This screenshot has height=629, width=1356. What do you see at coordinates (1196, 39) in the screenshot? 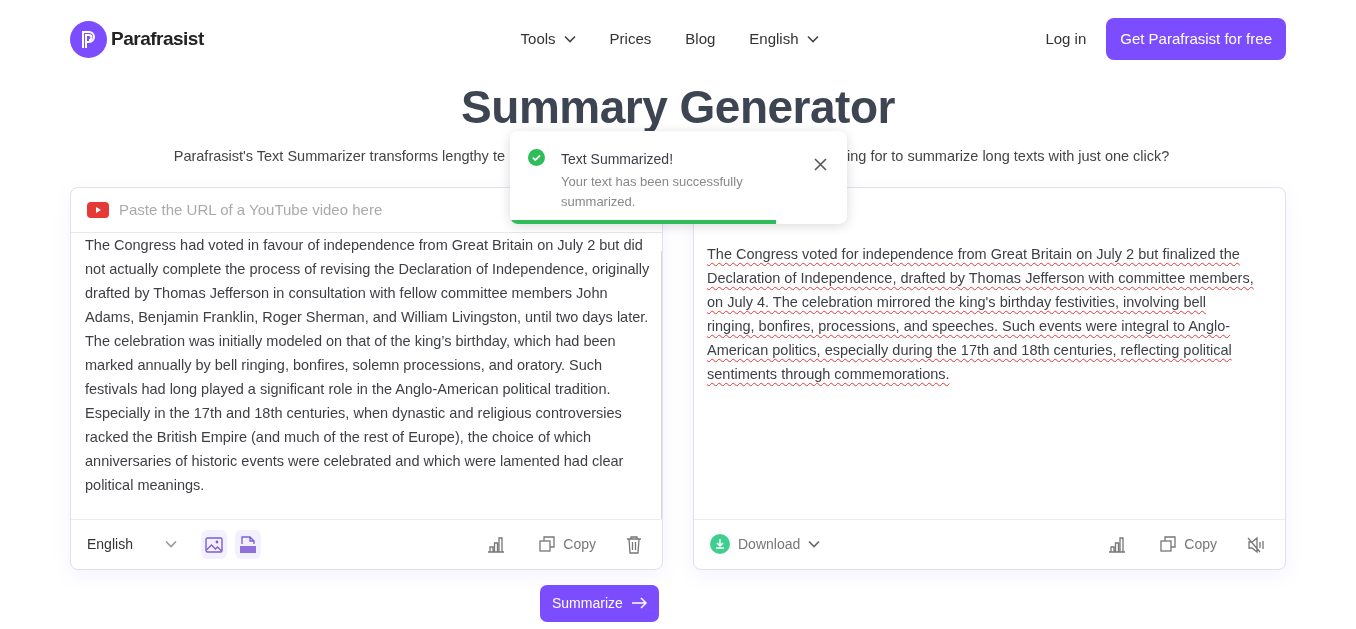
I see `signup-button: Get Parafrasist for free` at bounding box center [1196, 39].